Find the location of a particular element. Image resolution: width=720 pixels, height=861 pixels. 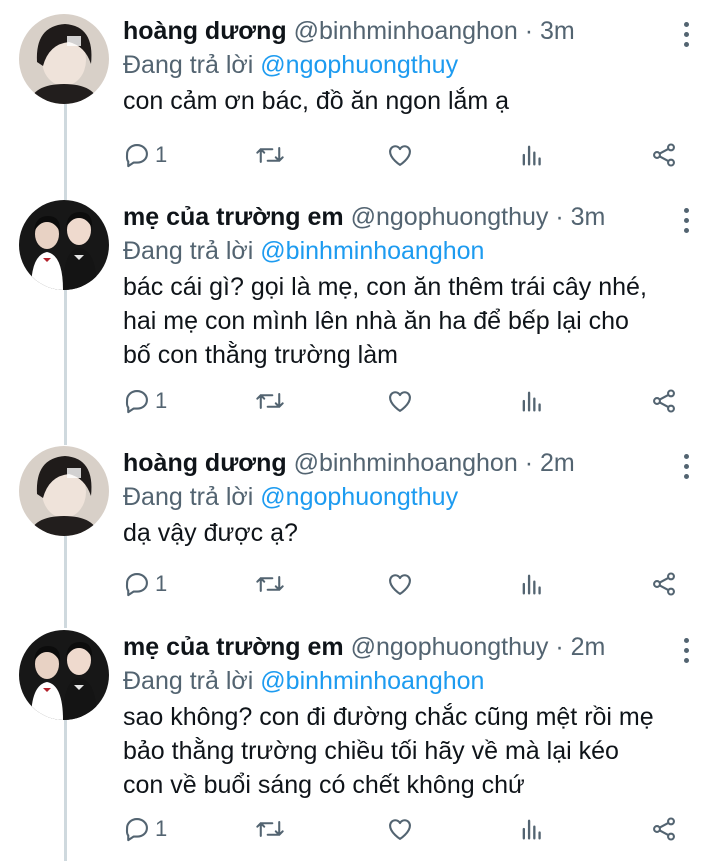

tweet-header: mẹ của trường em @ngophuongthuy · 2m is located at coordinates (396, 647).